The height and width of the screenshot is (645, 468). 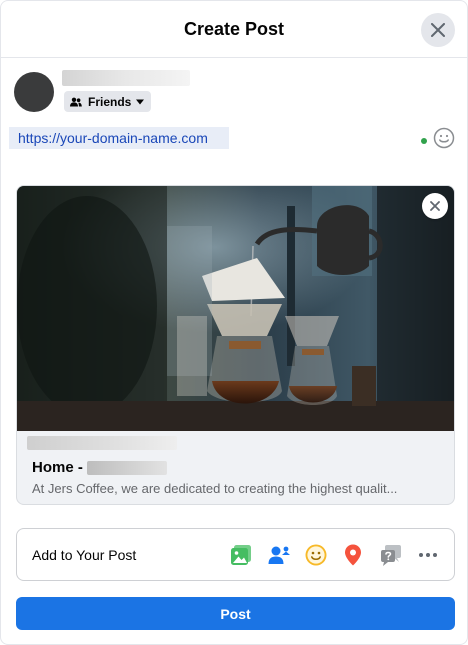 I want to click on more-options-button, so click(x=428, y=555).